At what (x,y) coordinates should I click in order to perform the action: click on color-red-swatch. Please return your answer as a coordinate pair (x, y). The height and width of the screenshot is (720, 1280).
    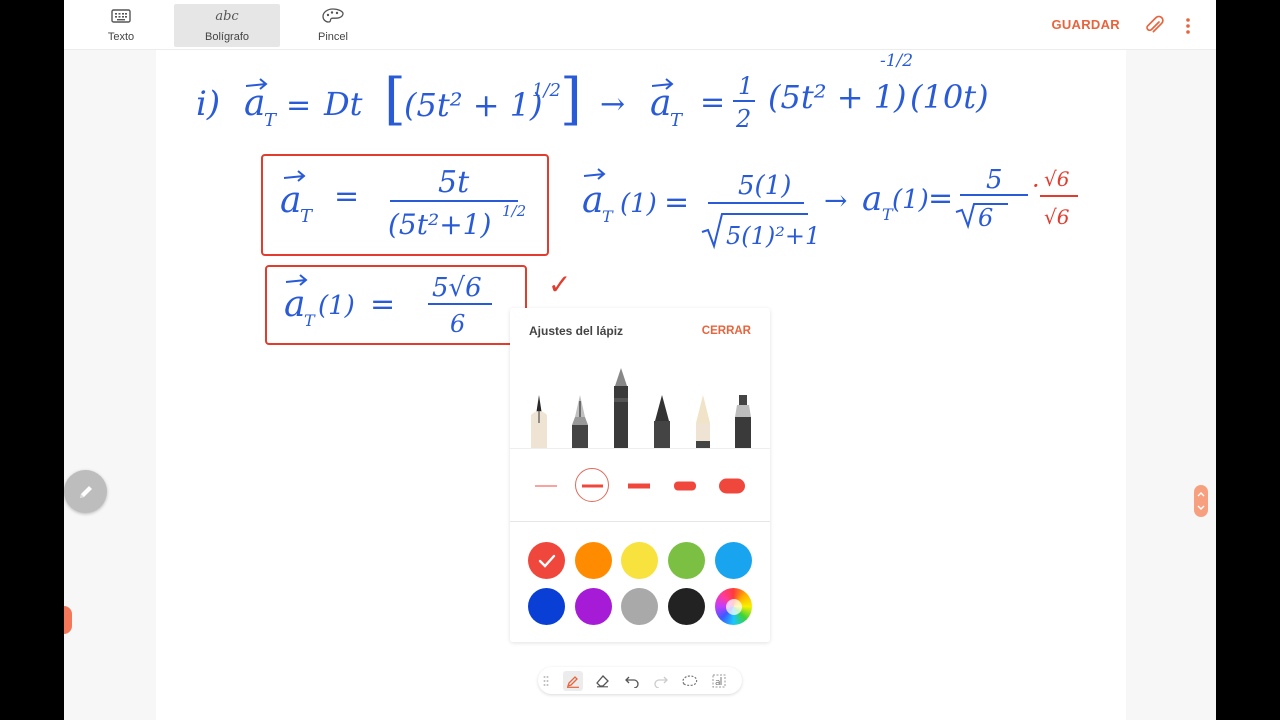
    Looking at the image, I should click on (546, 560).